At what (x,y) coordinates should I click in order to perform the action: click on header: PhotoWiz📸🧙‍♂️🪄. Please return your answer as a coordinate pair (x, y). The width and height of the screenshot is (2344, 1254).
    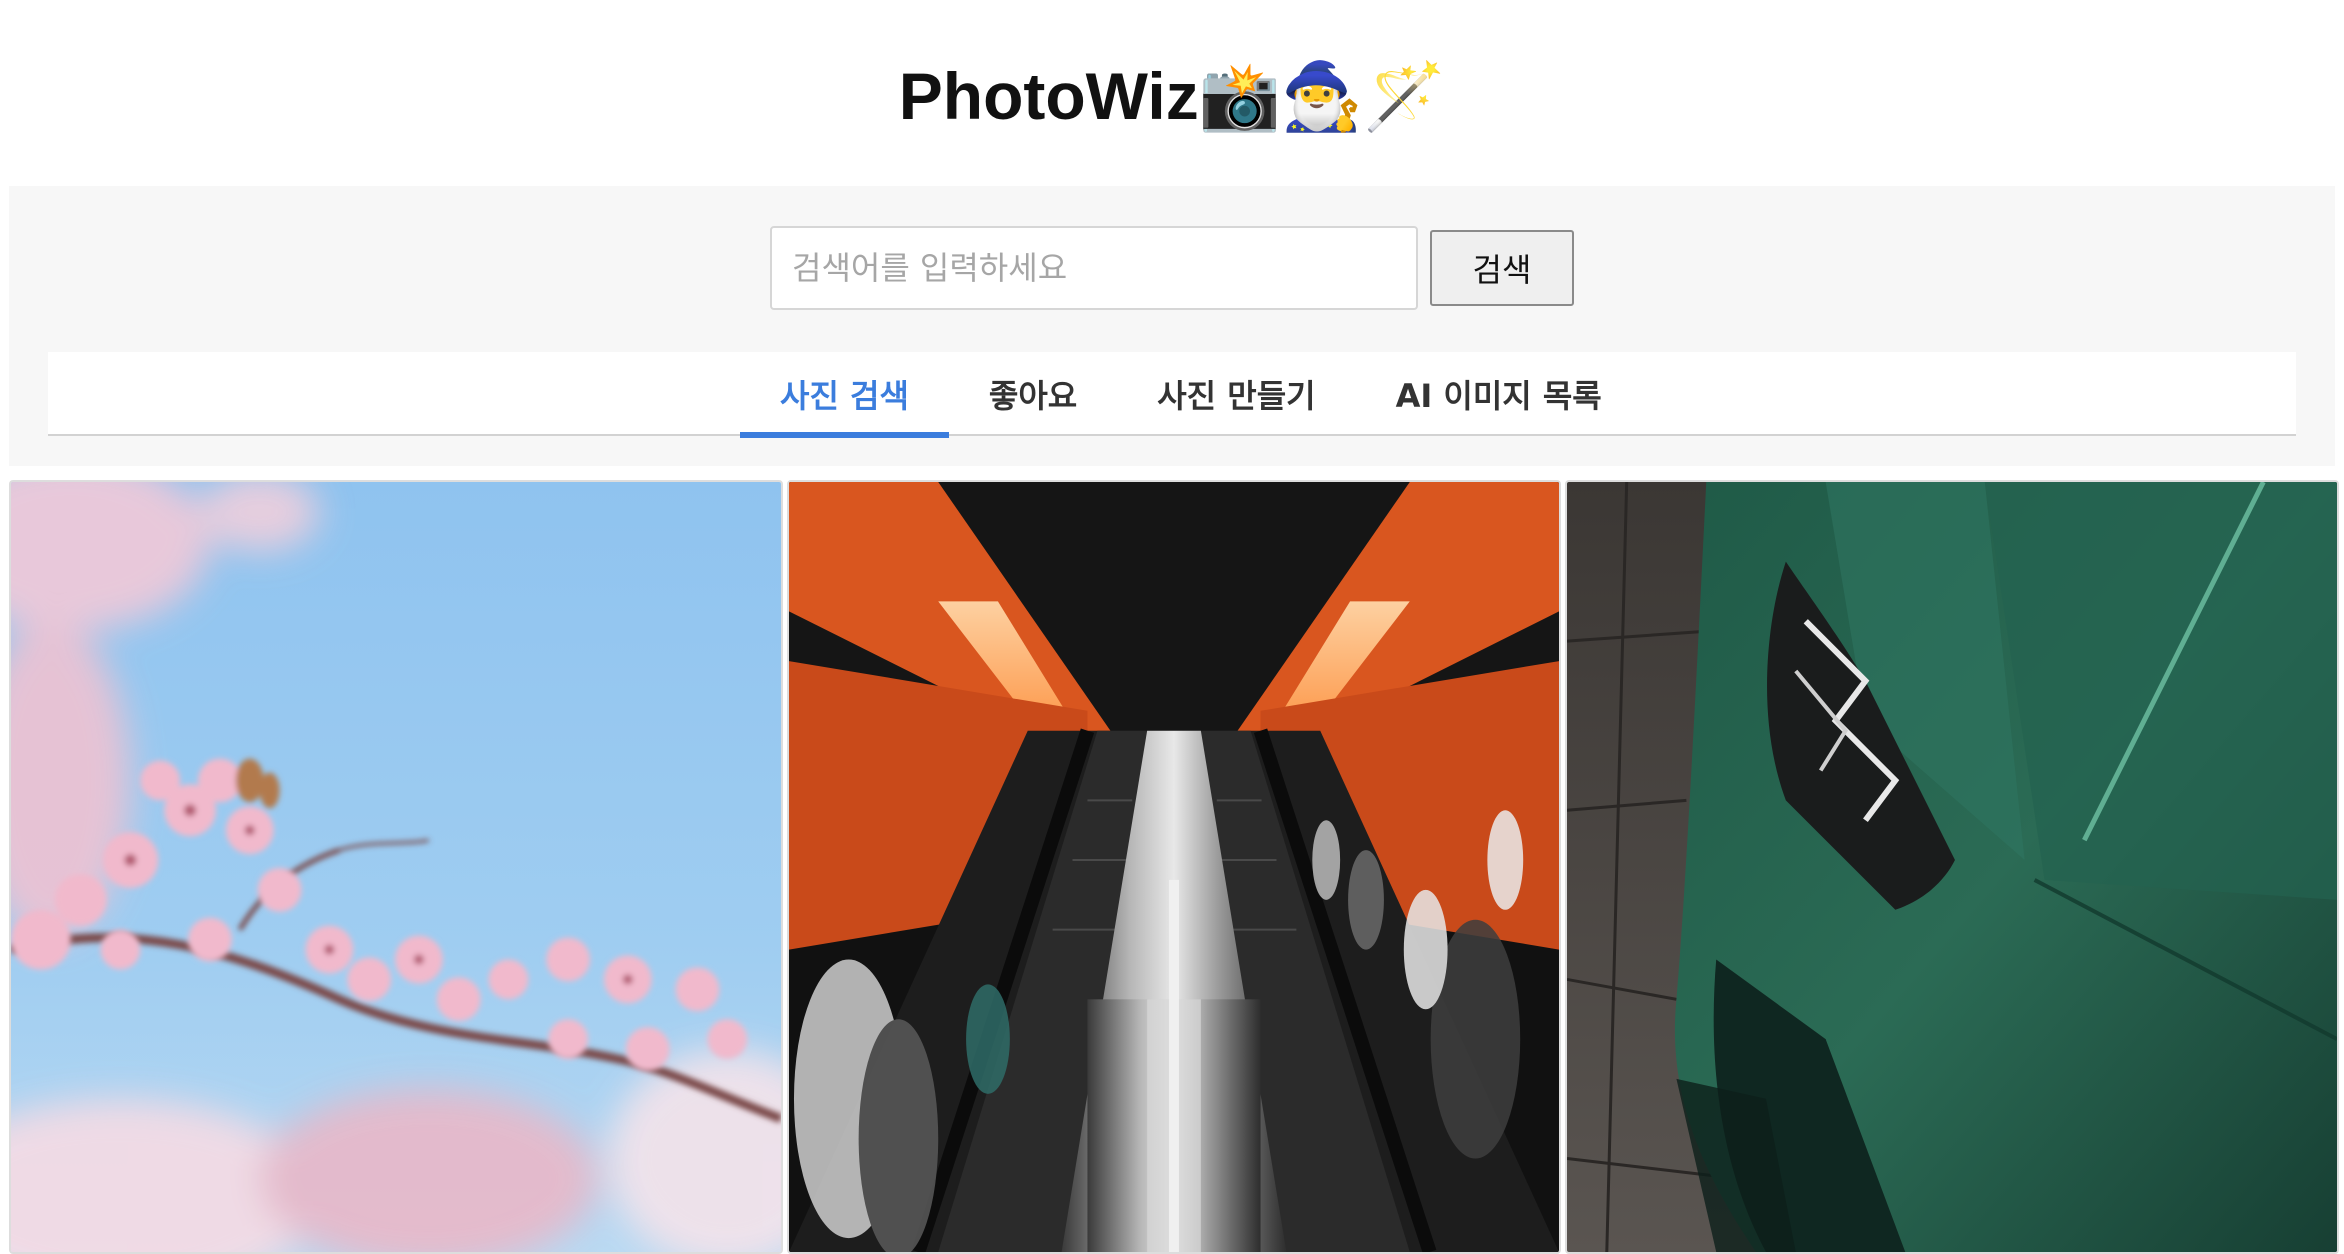
    Looking at the image, I should click on (1172, 93).